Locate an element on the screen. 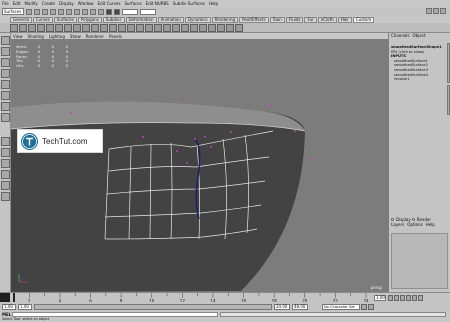 This screenshot has height=322, width=450. go-to-start-icon is located at coordinates (390, 298).